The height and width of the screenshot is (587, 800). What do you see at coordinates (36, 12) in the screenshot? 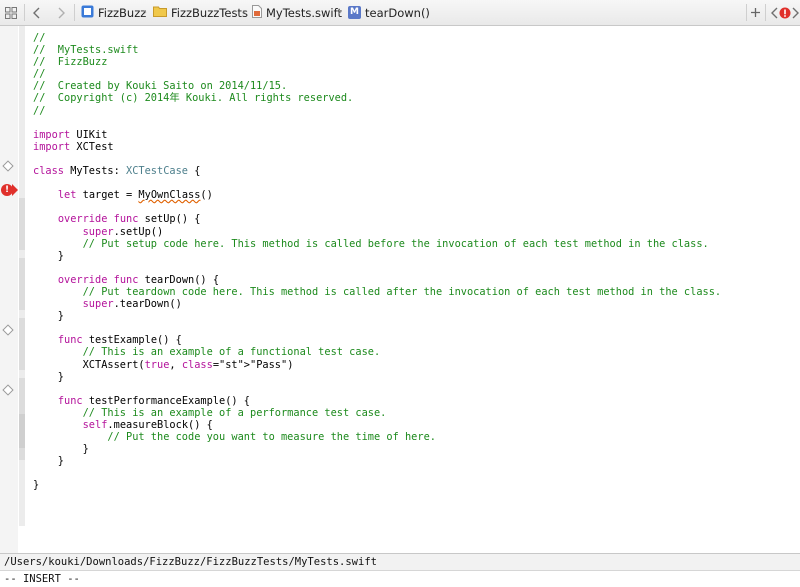
I see `back-arrow-icon` at bounding box center [36, 12].